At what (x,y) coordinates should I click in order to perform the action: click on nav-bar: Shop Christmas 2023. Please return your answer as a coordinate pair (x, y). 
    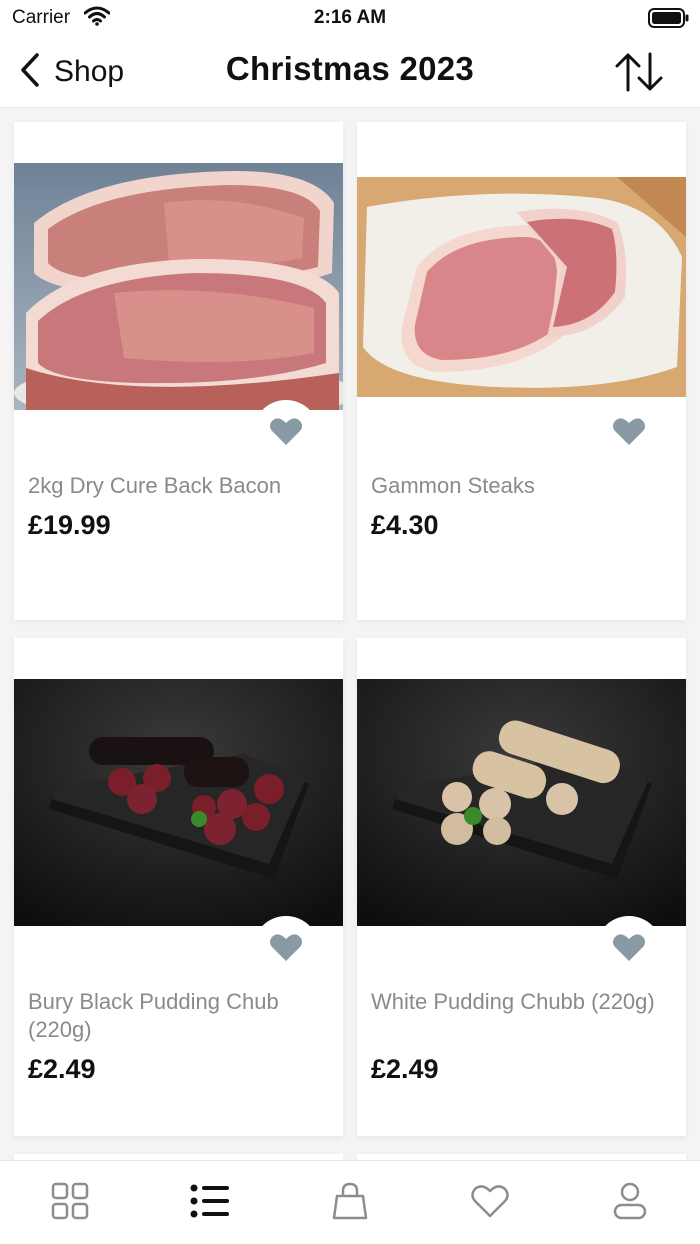
    Looking at the image, I should click on (350, 72).